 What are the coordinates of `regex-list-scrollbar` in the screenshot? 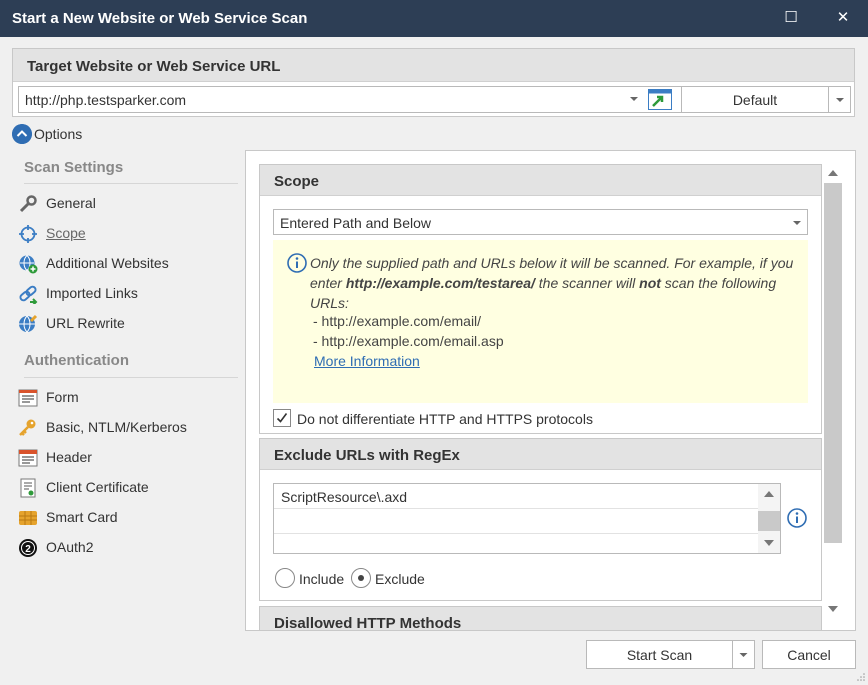 It's located at (769, 518).